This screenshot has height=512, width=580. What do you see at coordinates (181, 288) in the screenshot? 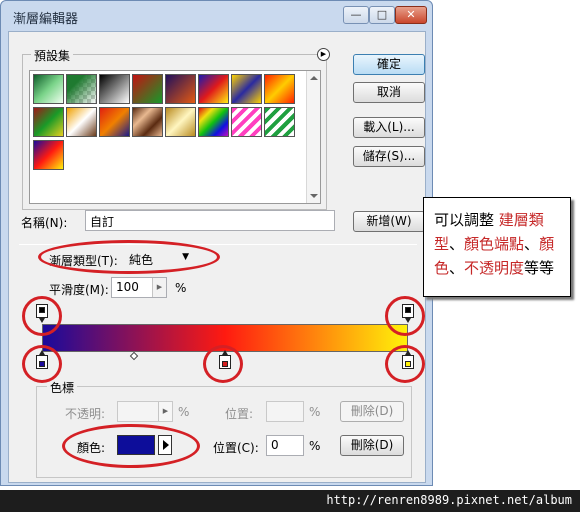
I see `smoothness-unit: %` at bounding box center [181, 288].